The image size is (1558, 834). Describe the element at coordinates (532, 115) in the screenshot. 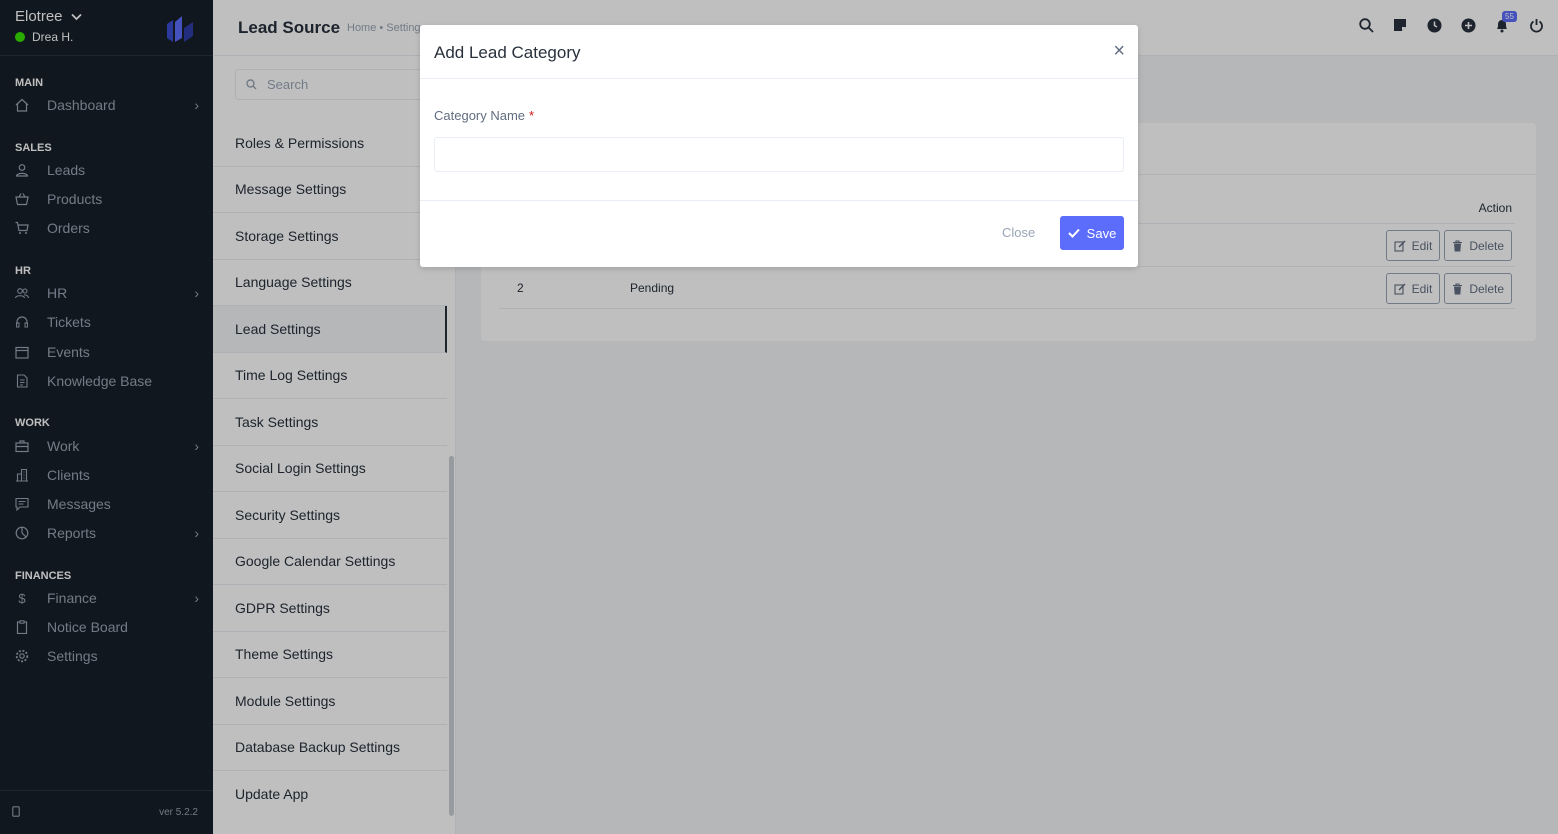

I see `required-mark: *` at that location.